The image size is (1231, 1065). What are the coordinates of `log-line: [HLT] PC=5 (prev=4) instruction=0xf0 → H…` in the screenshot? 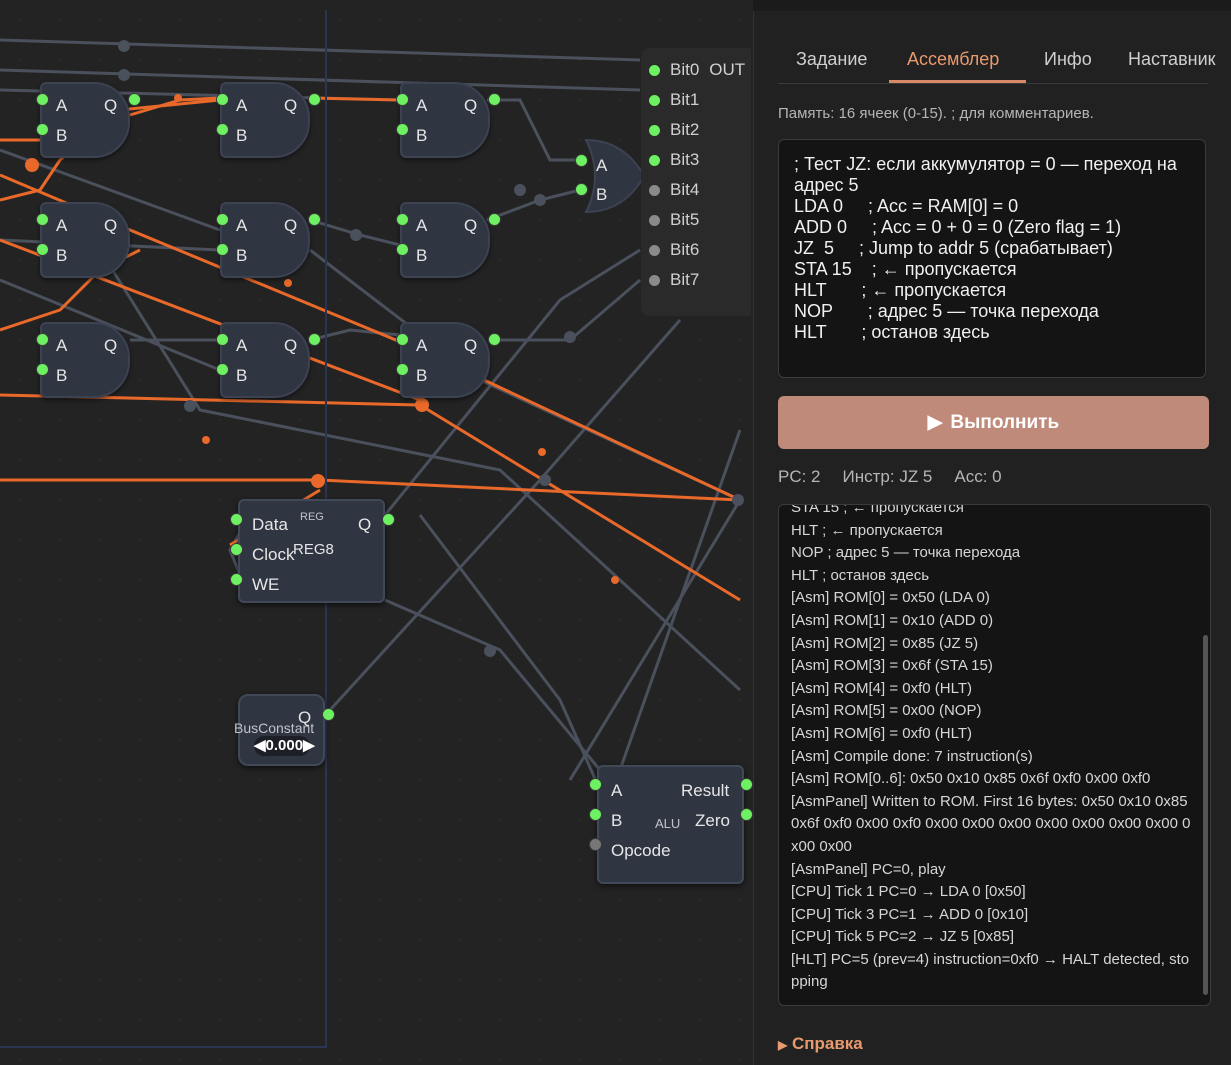 It's located at (990, 970).